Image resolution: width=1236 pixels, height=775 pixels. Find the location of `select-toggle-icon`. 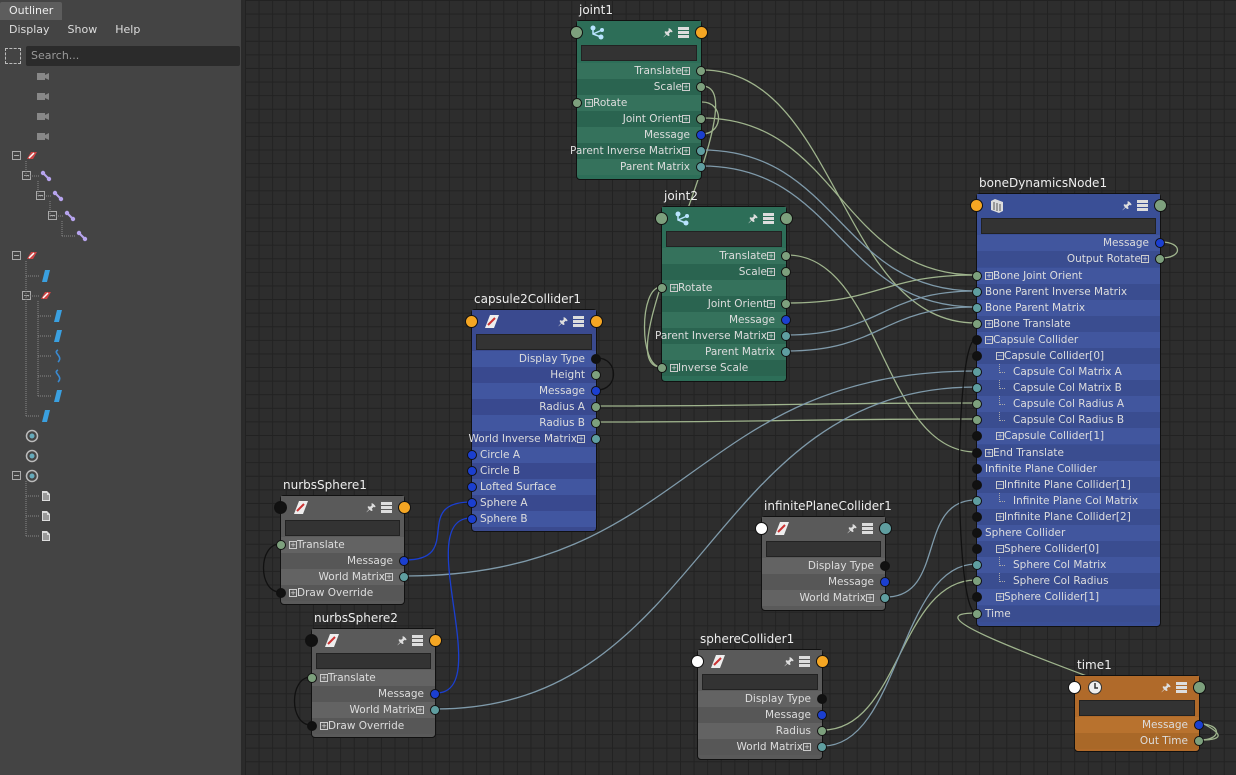

select-toggle-icon is located at coordinates (13, 56).